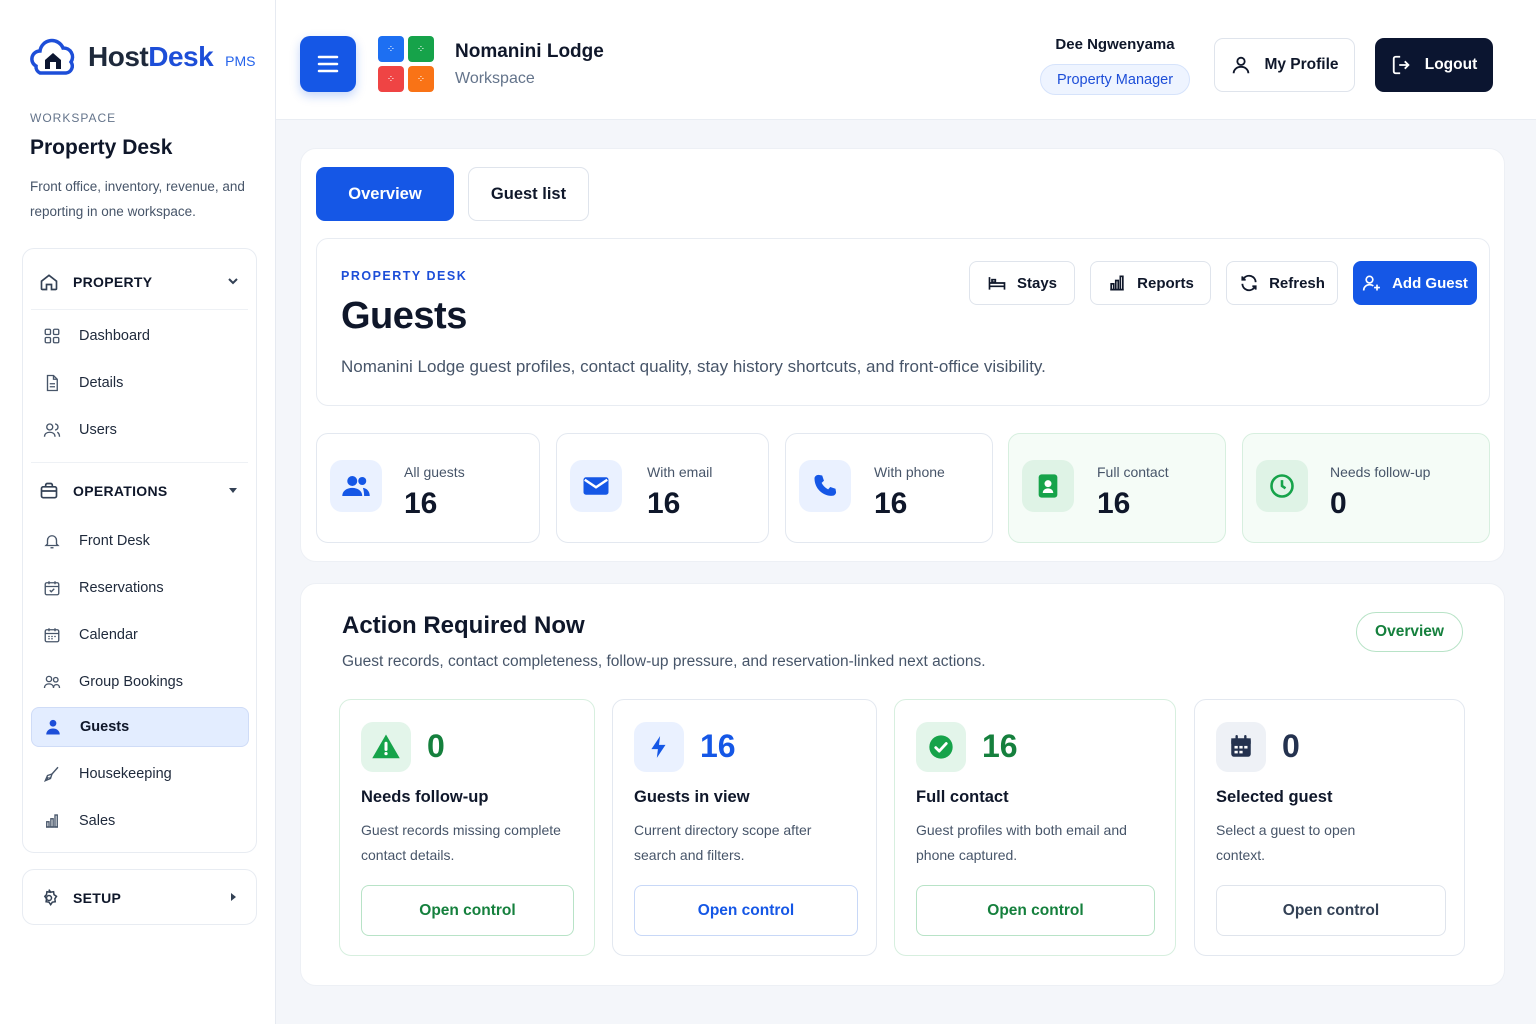  I want to click on stat-label: With phone, so click(909, 472).